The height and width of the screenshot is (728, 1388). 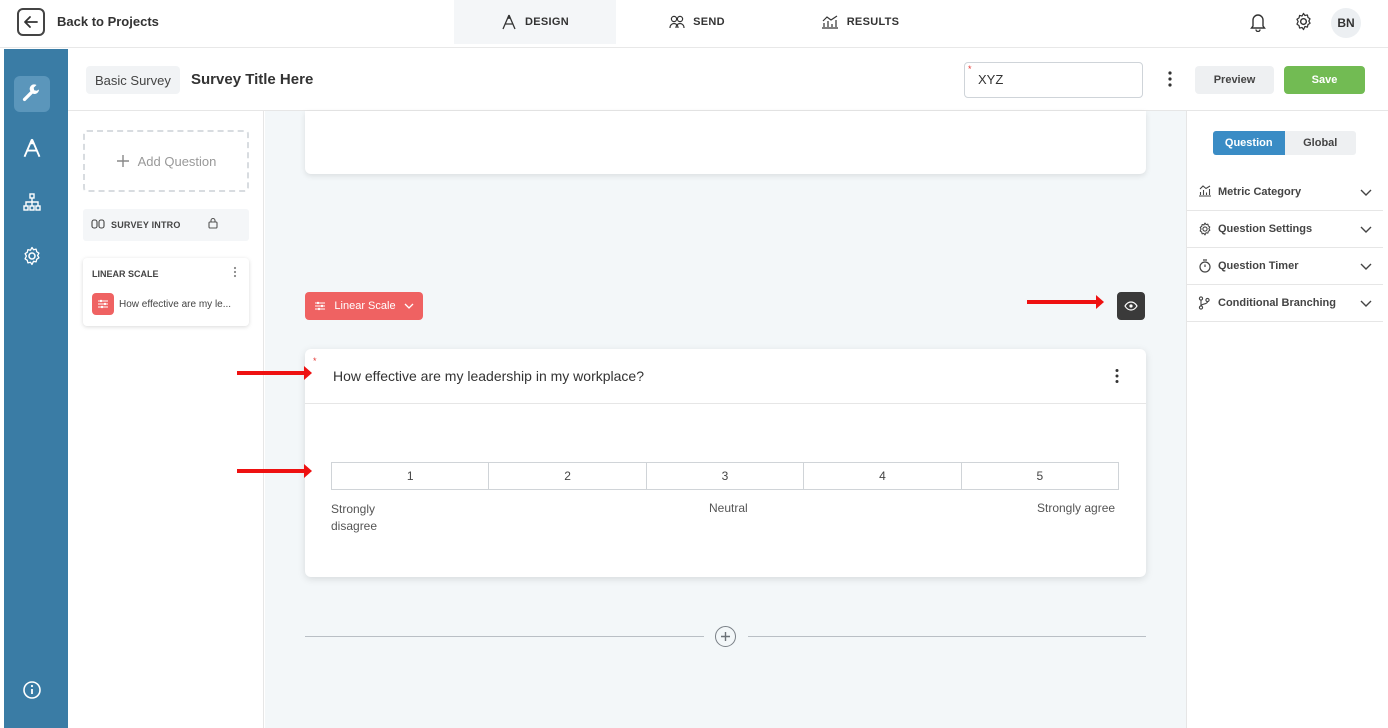 I want to click on scale-option: 3, so click(x=726, y=476).